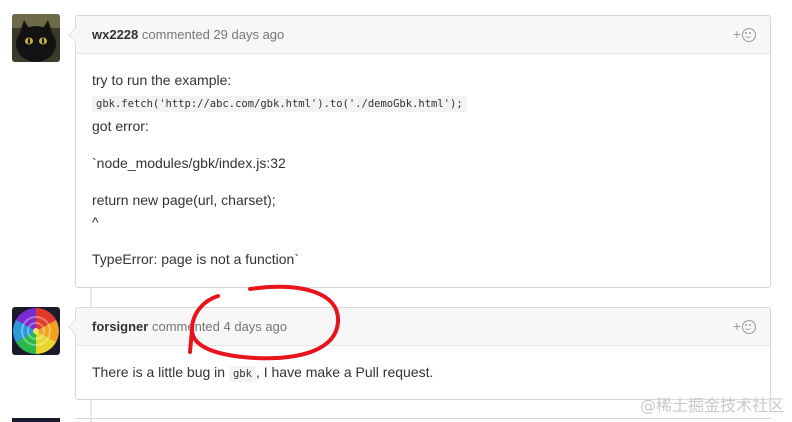 This screenshot has height=422, width=792. What do you see at coordinates (160, 372) in the screenshot?
I see `comment-text-before: There is a little bug in` at bounding box center [160, 372].